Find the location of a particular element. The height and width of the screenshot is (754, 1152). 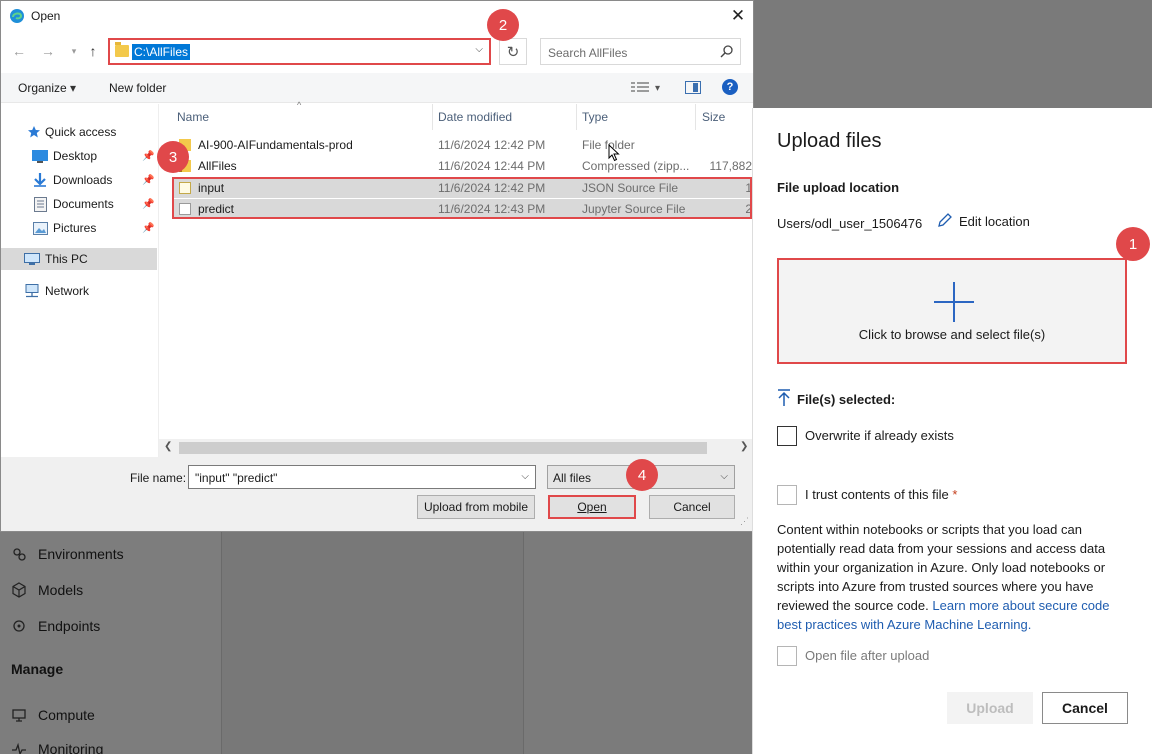

nav-endpoints: Endpoints is located at coordinates (55, 626).